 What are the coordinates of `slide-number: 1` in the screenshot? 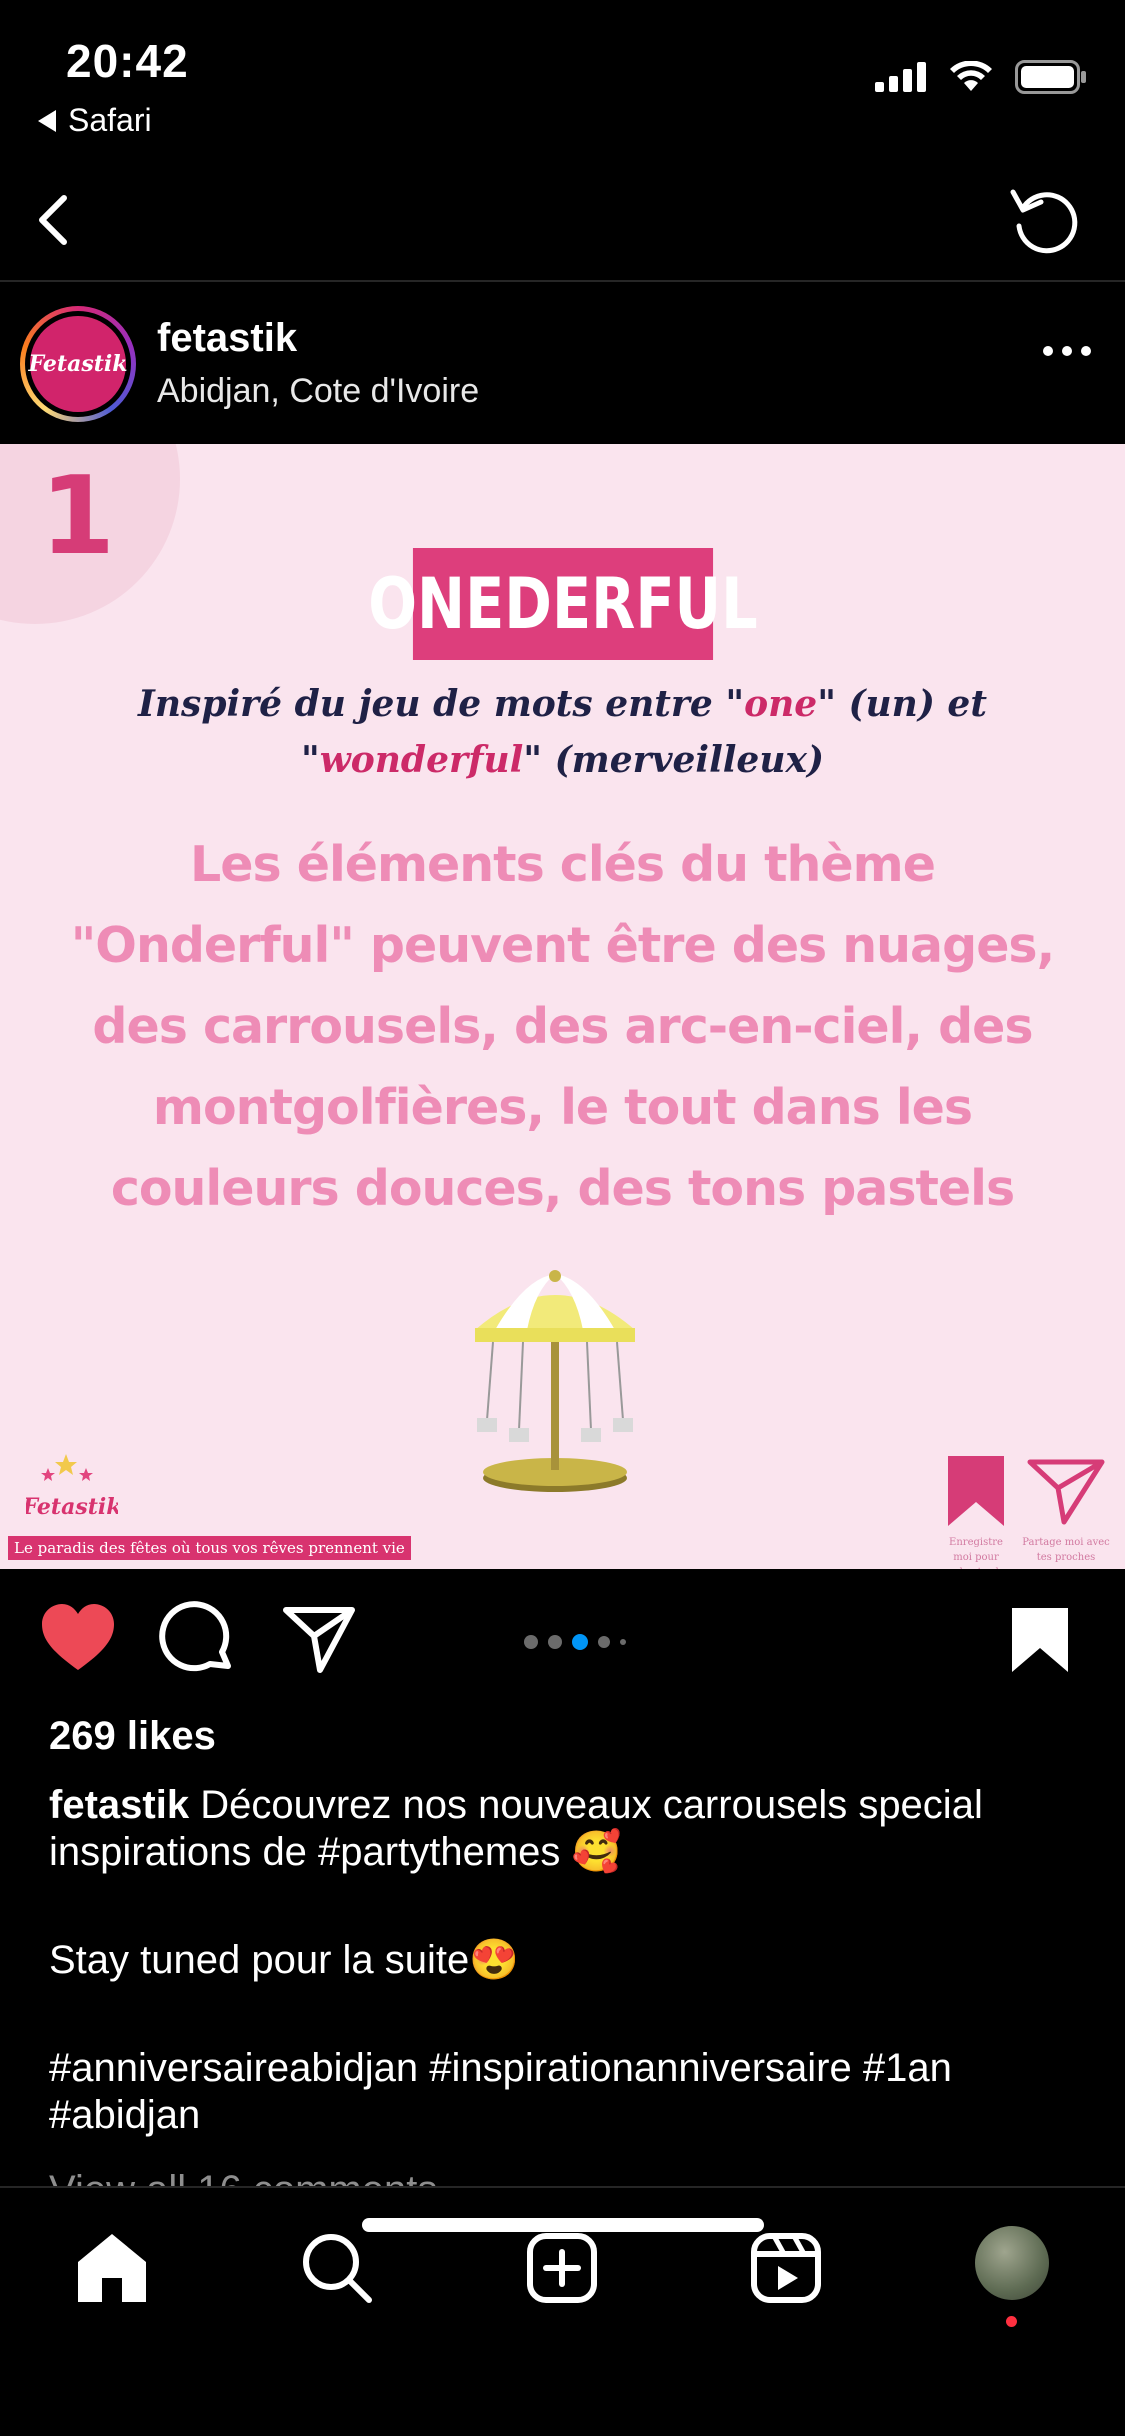 It's located at (78, 516).